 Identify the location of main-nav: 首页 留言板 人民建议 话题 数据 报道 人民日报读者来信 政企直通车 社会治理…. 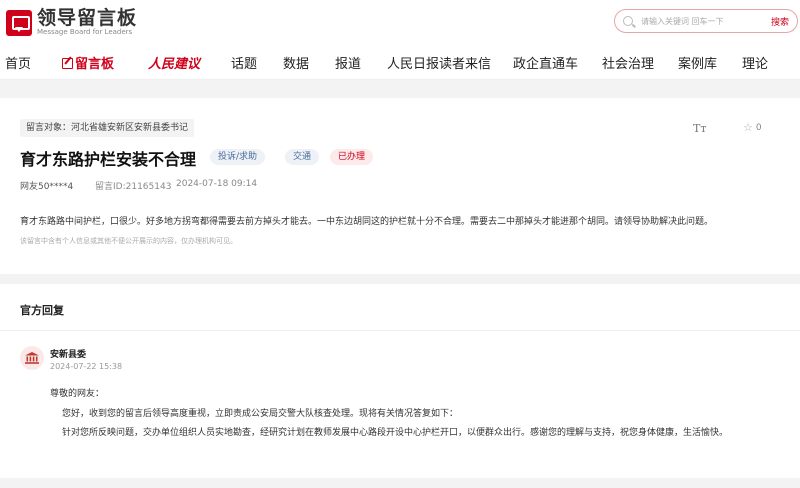
(400, 62).